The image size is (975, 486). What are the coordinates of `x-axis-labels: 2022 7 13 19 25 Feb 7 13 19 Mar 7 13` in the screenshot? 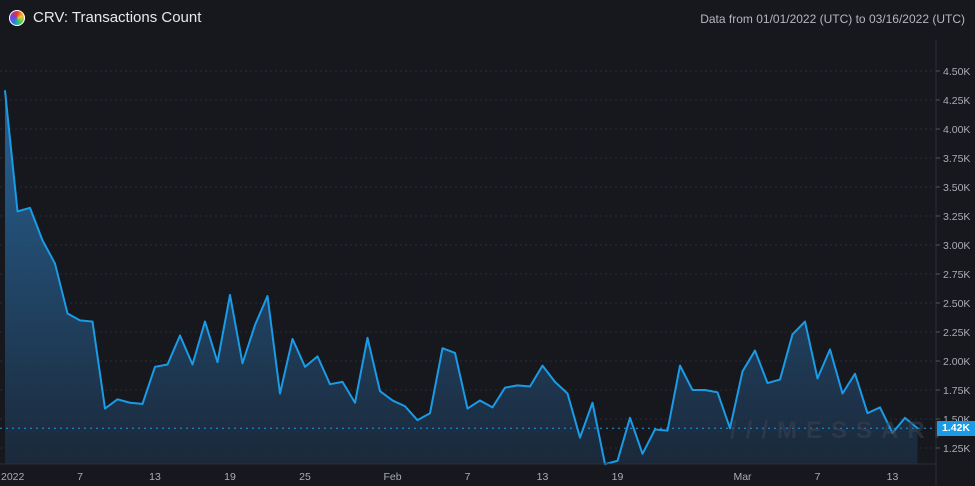 It's located at (449, 477).